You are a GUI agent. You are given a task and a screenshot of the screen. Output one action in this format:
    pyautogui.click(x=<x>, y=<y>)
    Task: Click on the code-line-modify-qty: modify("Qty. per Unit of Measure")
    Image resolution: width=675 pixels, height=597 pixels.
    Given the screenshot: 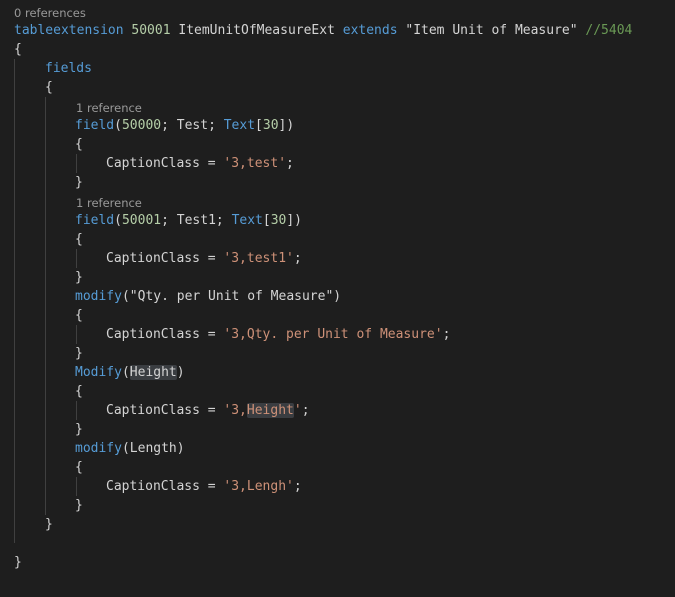 What is the action you would take?
    pyautogui.click(x=344, y=296)
    